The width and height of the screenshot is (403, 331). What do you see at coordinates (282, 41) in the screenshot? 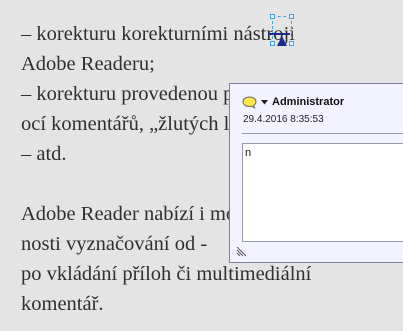
I see `insert-caret-icon` at bounding box center [282, 41].